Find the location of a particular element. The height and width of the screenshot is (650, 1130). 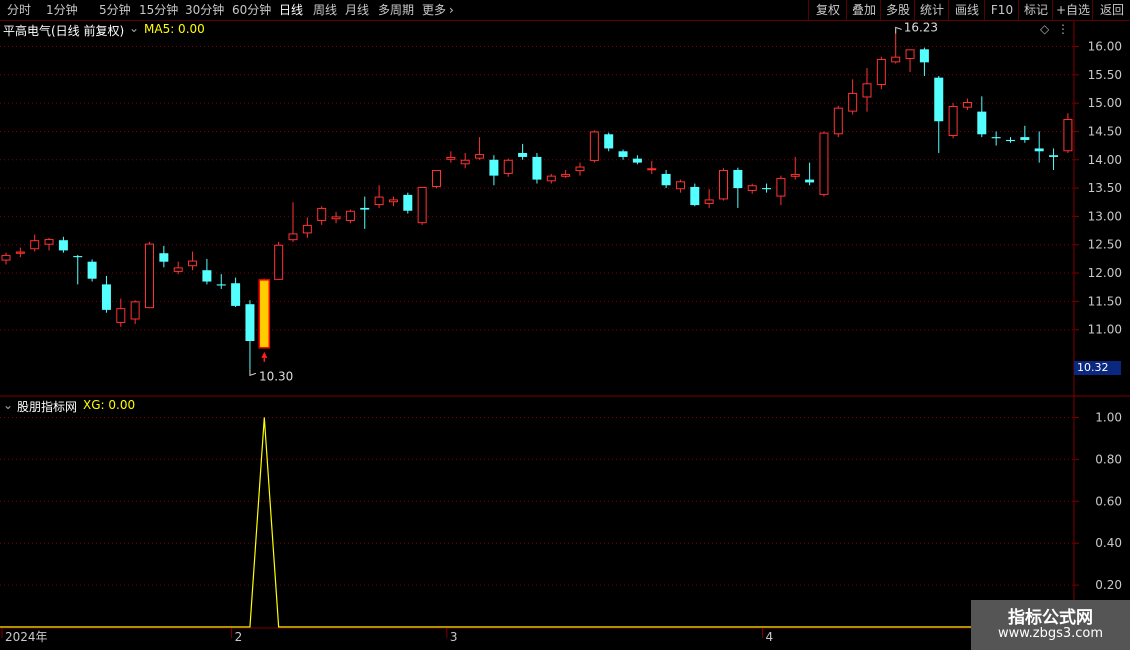

indicator-tick-label: 0.60 is located at coordinates (1108, 501).